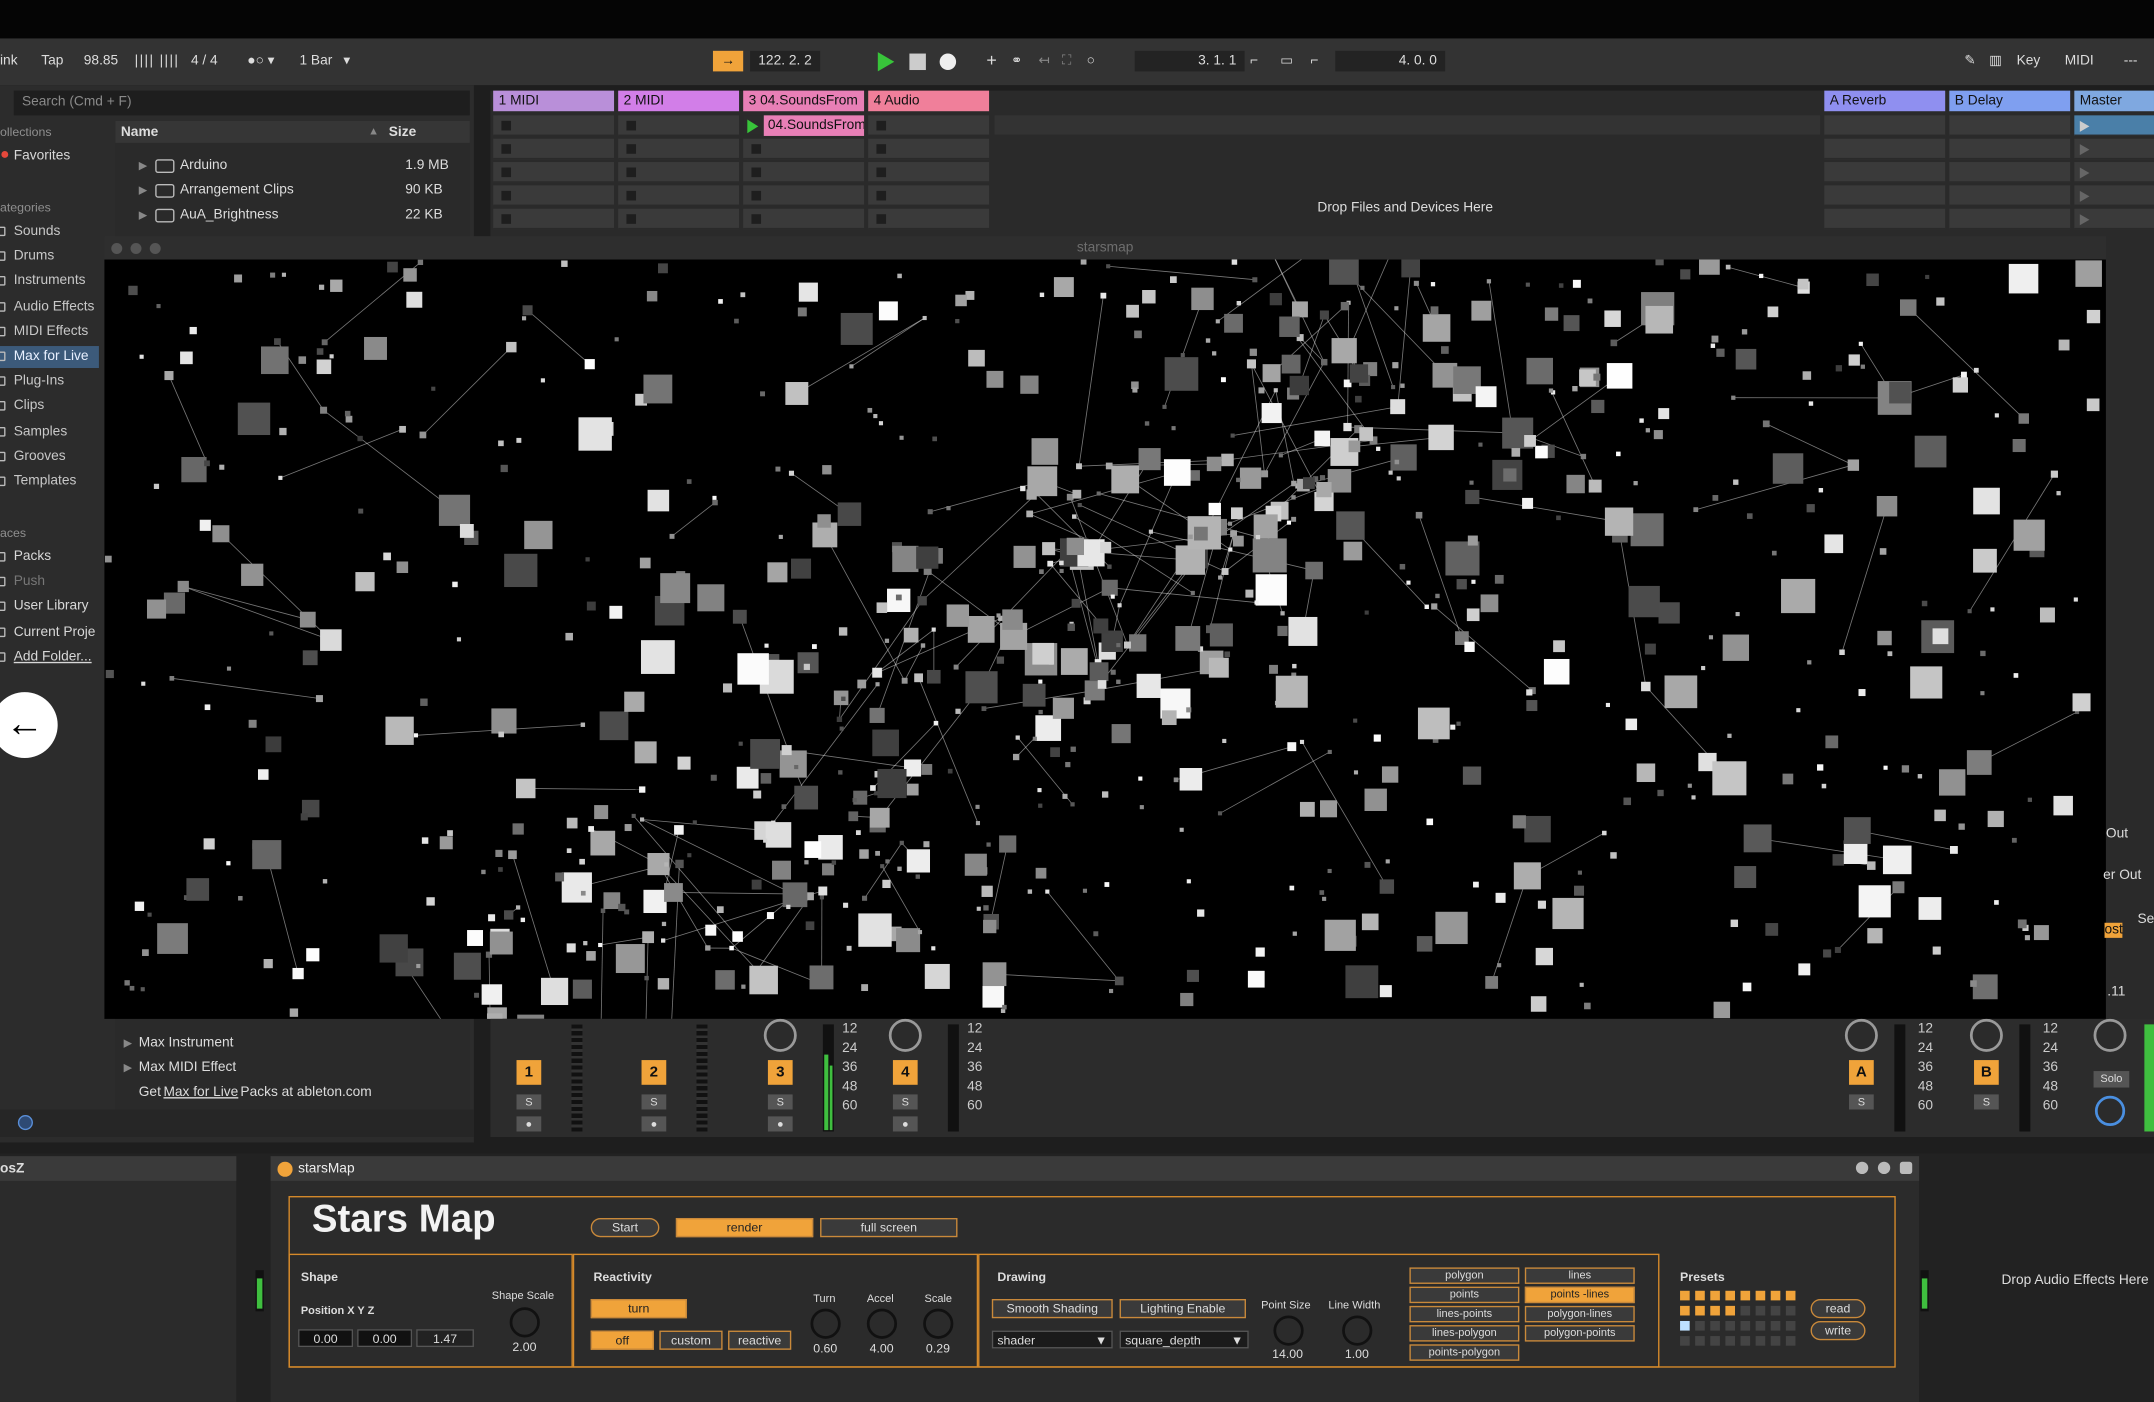  I want to click on max-for-live-link: Max for Live, so click(200, 1092).